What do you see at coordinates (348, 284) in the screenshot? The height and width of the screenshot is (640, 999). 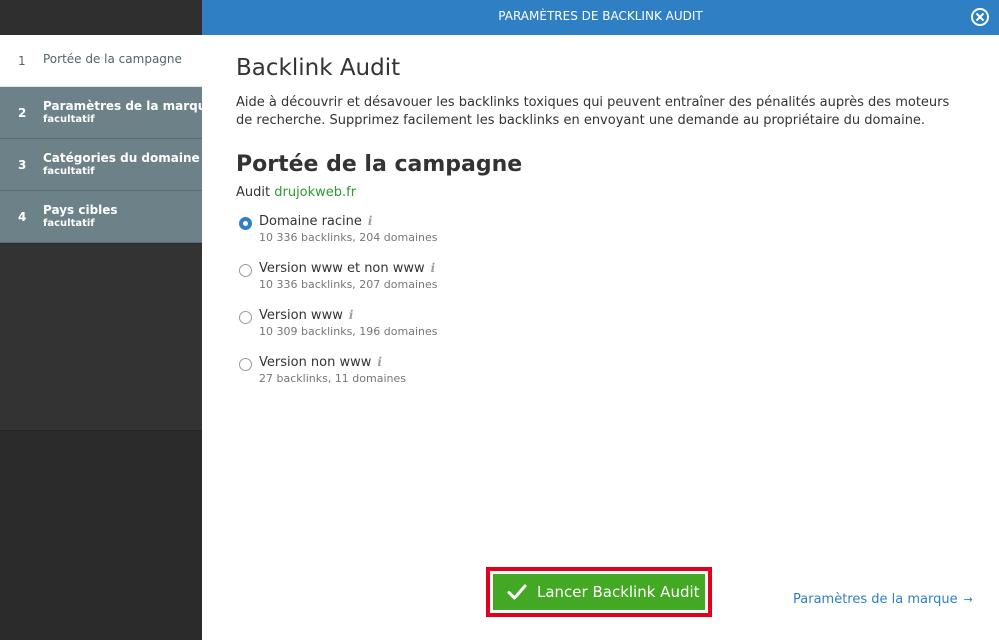 I see `option-meta: 10 336 backlinks, 207 domaines` at bounding box center [348, 284].